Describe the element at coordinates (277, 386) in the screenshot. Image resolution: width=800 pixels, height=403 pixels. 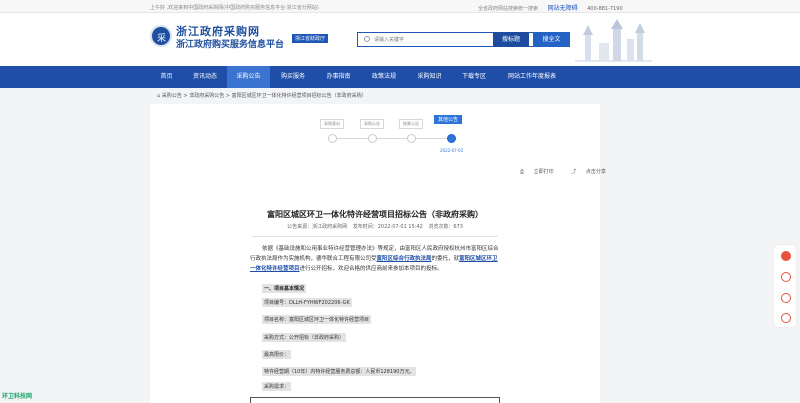
I see `field-requirements: 采购需求：` at that location.